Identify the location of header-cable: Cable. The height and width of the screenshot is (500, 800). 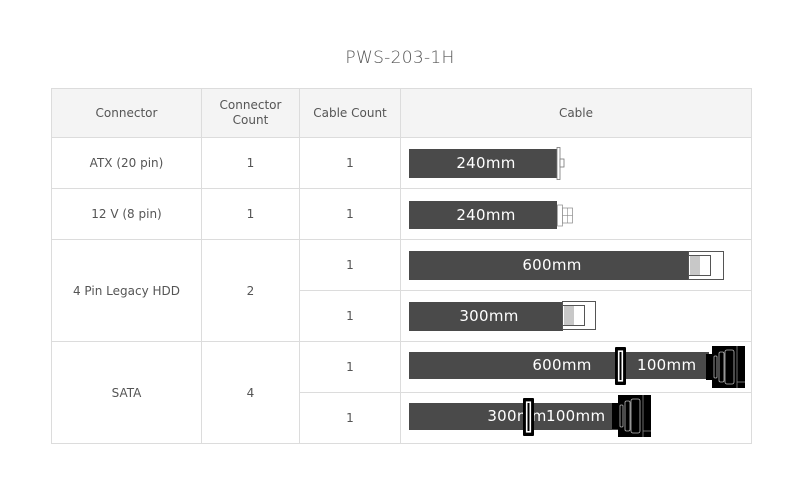
(576, 113).